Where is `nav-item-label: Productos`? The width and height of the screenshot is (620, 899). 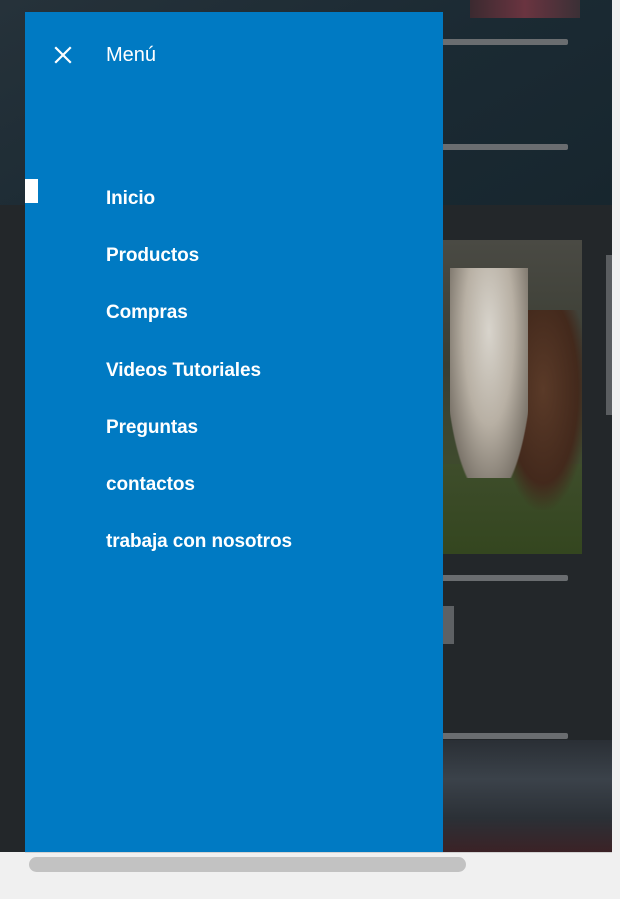 nav-item-label: Productos is located at coordinates (153, 255).